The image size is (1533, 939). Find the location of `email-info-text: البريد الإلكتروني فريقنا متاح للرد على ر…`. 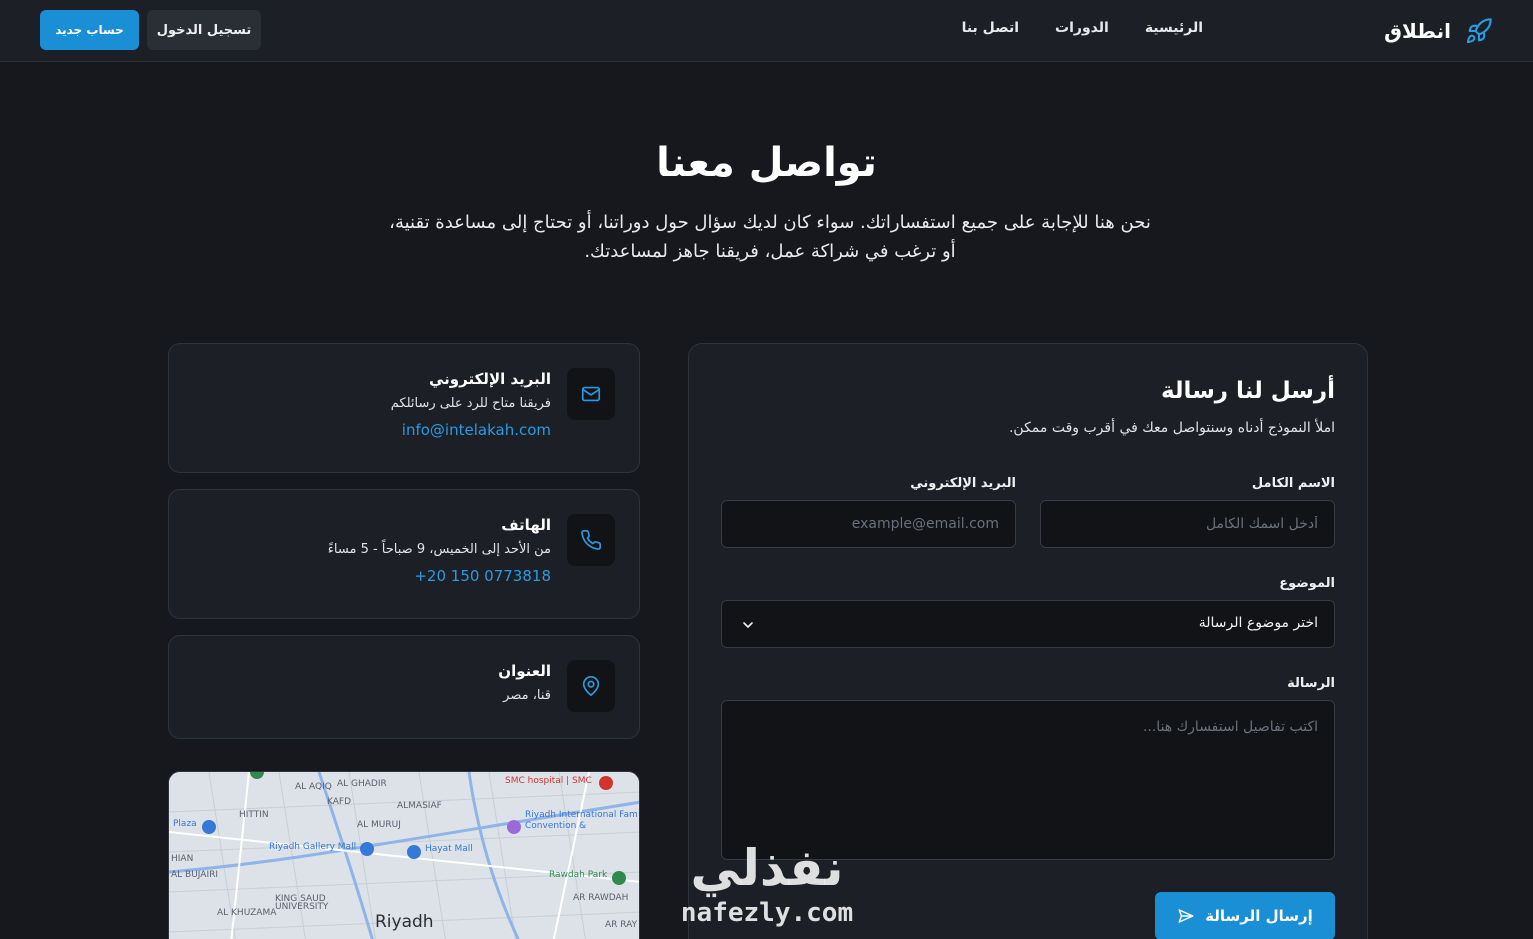

email-info-text: البريد الإلكتروني فريقنا متاح للرد على ر… is located at coordinates (471, 404).